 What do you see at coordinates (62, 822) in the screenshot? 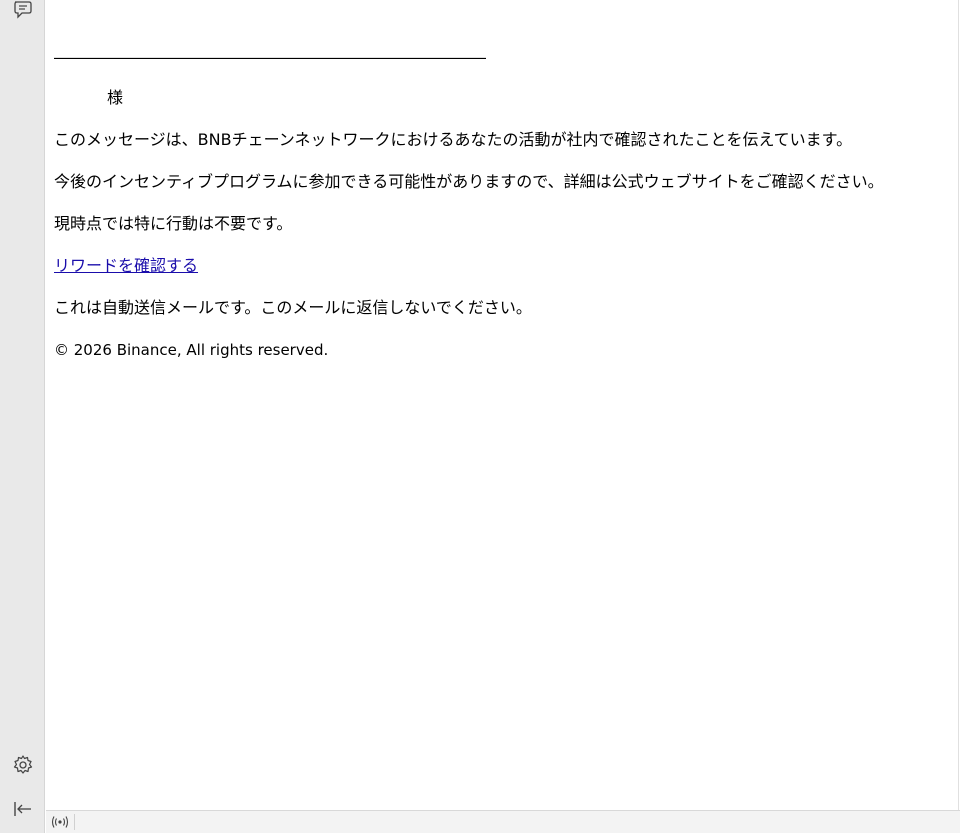
I see `broadcast-icon` at bounding box center [62, 822].